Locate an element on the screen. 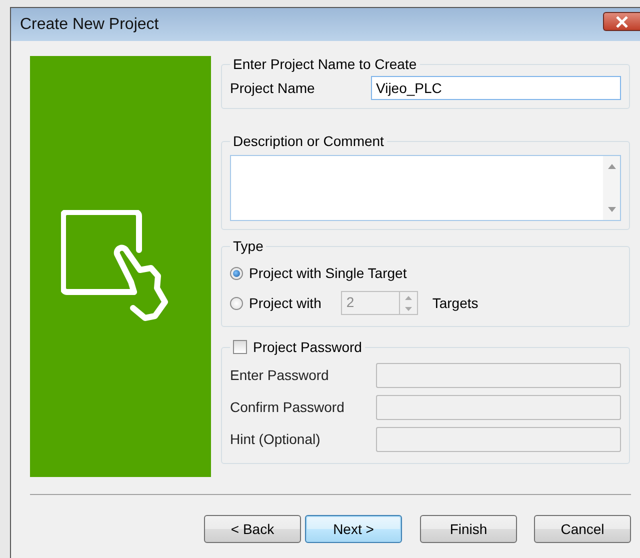  window-title: Create New Project is located at coordinates (89, 25).